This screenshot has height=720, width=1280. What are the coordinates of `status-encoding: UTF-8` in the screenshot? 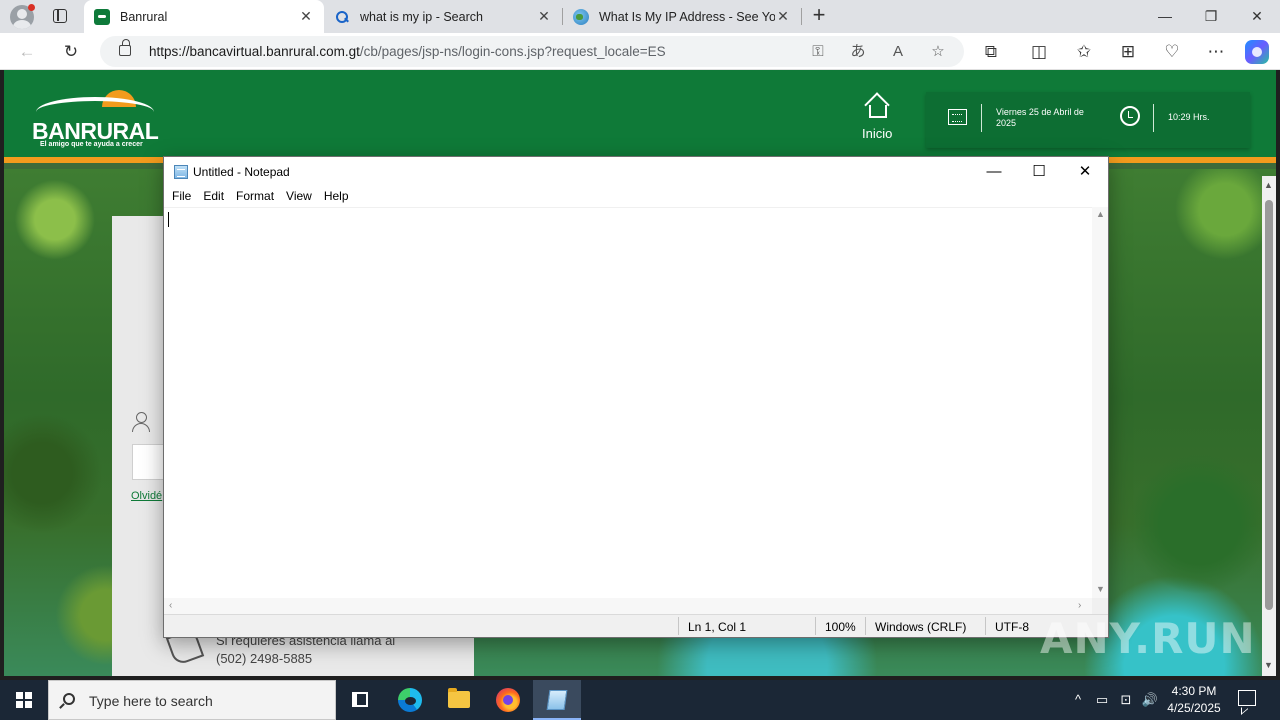 It's located at (1012, 627).